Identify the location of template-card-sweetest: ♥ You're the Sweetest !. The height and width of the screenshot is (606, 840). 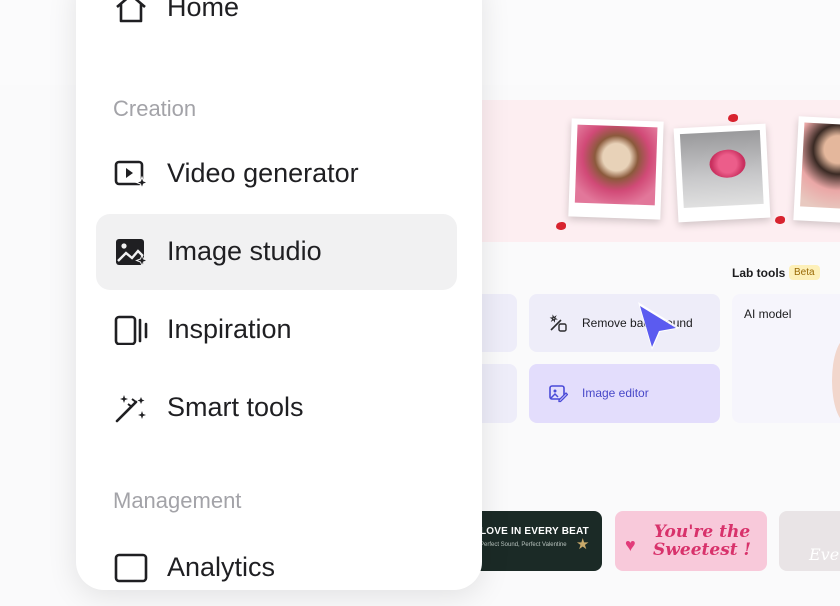
(691, 541).